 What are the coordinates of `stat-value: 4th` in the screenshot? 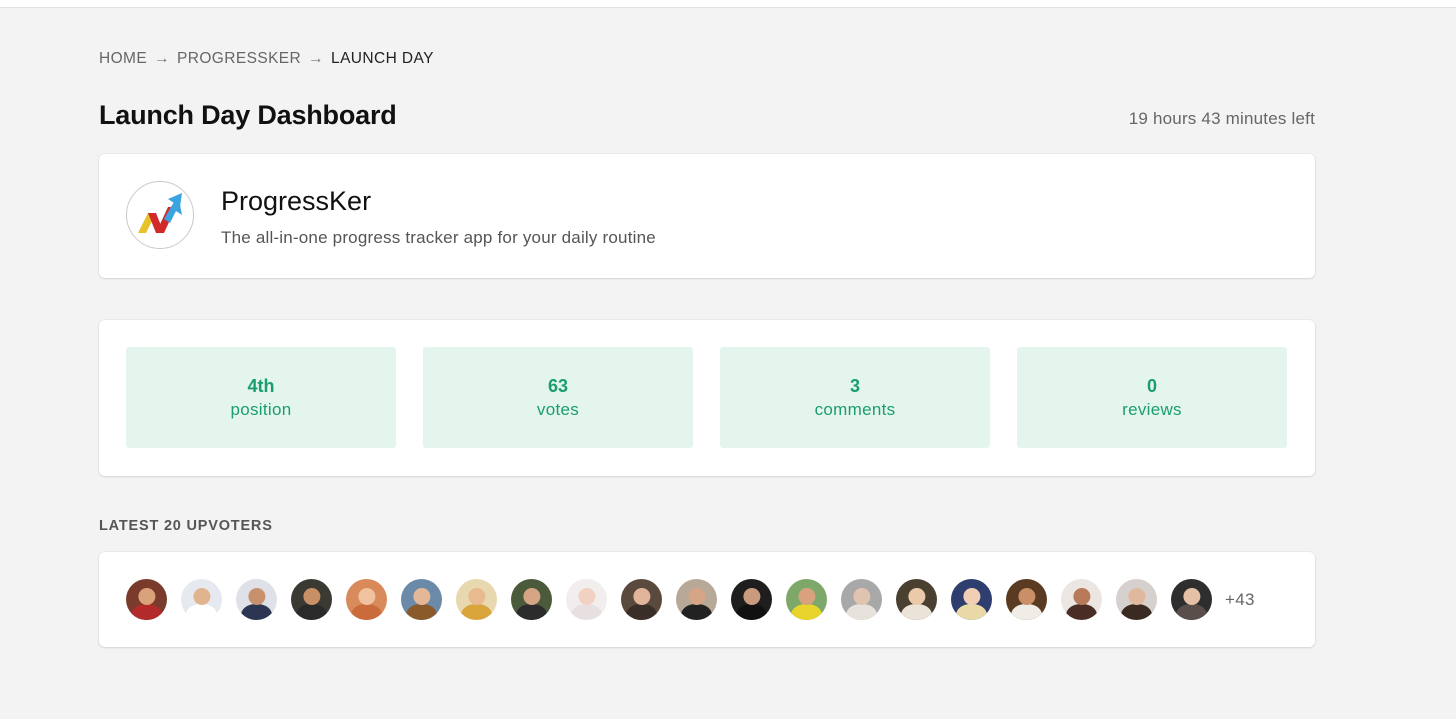 It's located at (261, 385).